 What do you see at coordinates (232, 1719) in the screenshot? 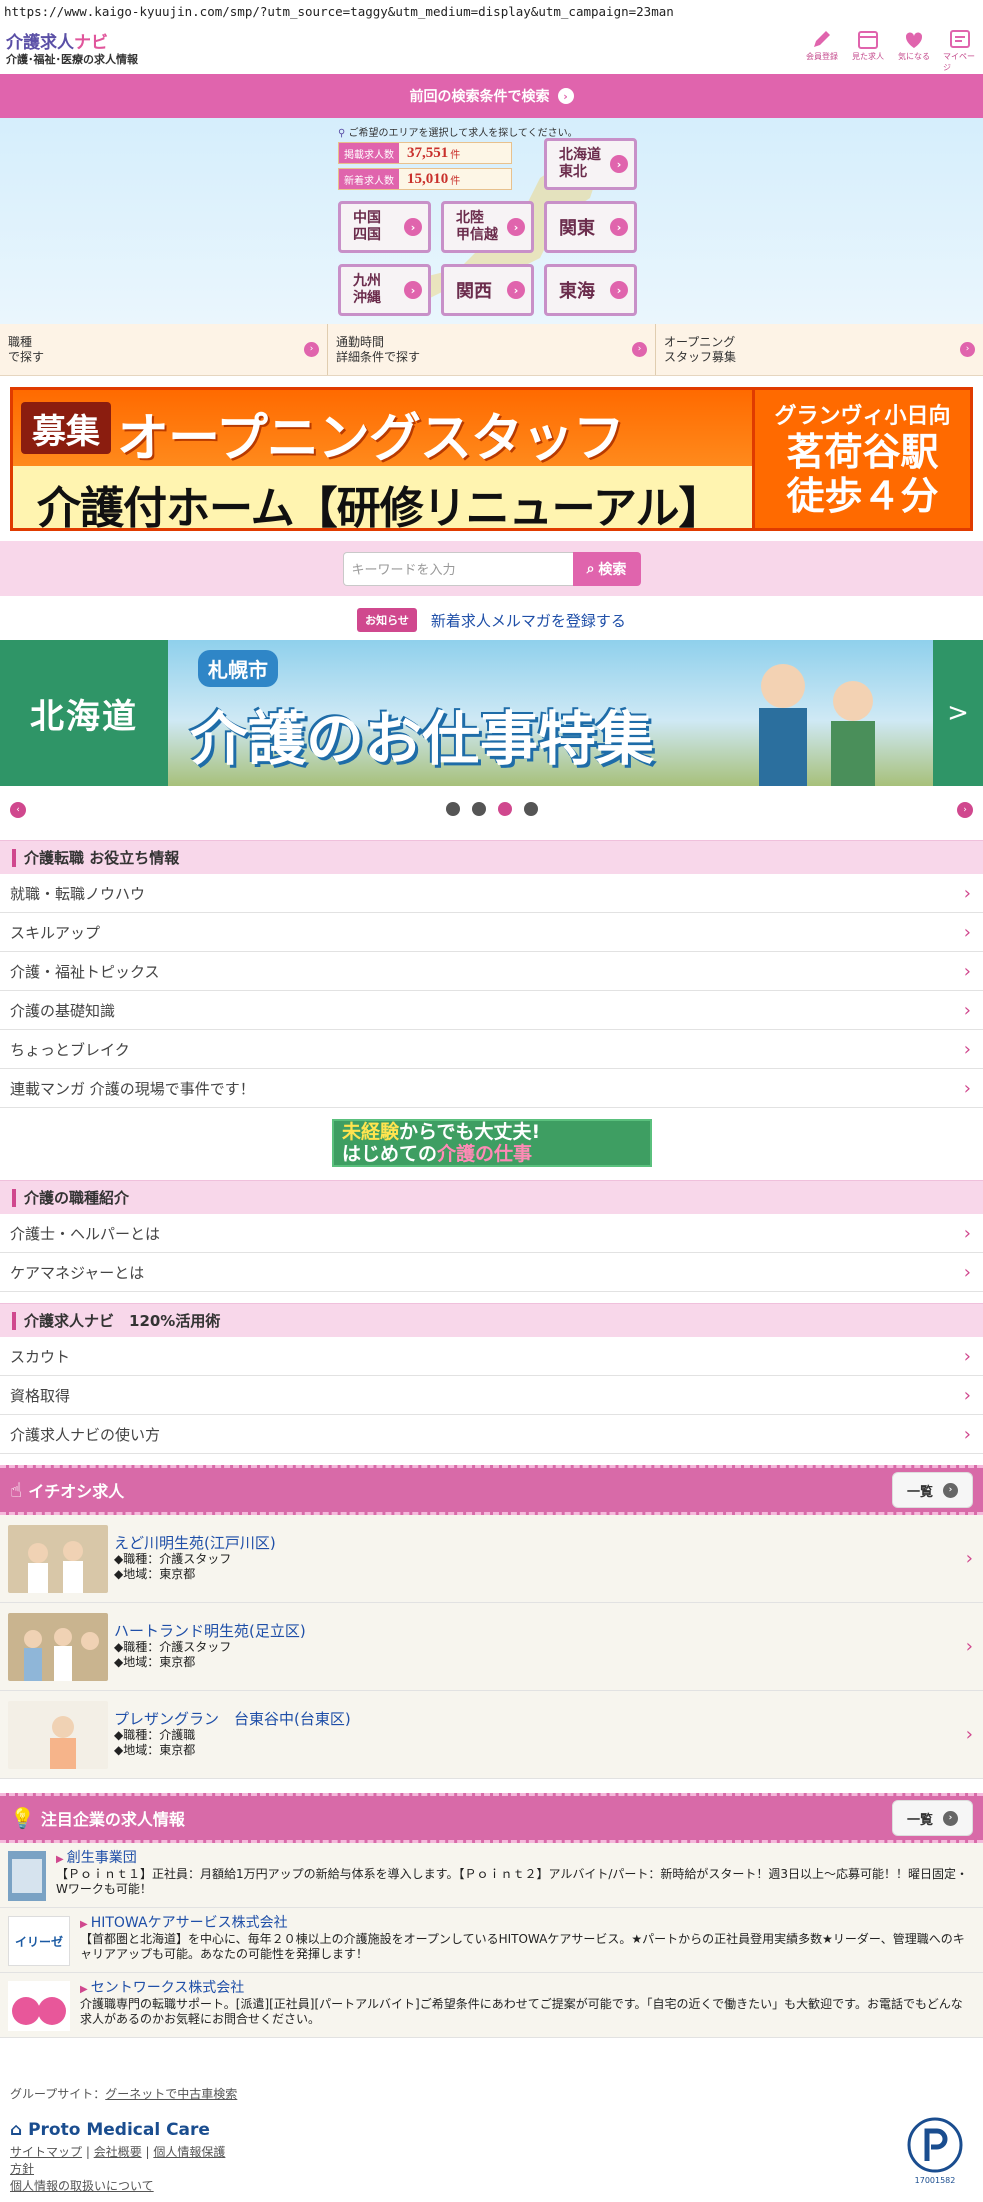
I see `job-name-link: プレザングラン 台東谷中(台東区)` at bounding box center [232, 1719].